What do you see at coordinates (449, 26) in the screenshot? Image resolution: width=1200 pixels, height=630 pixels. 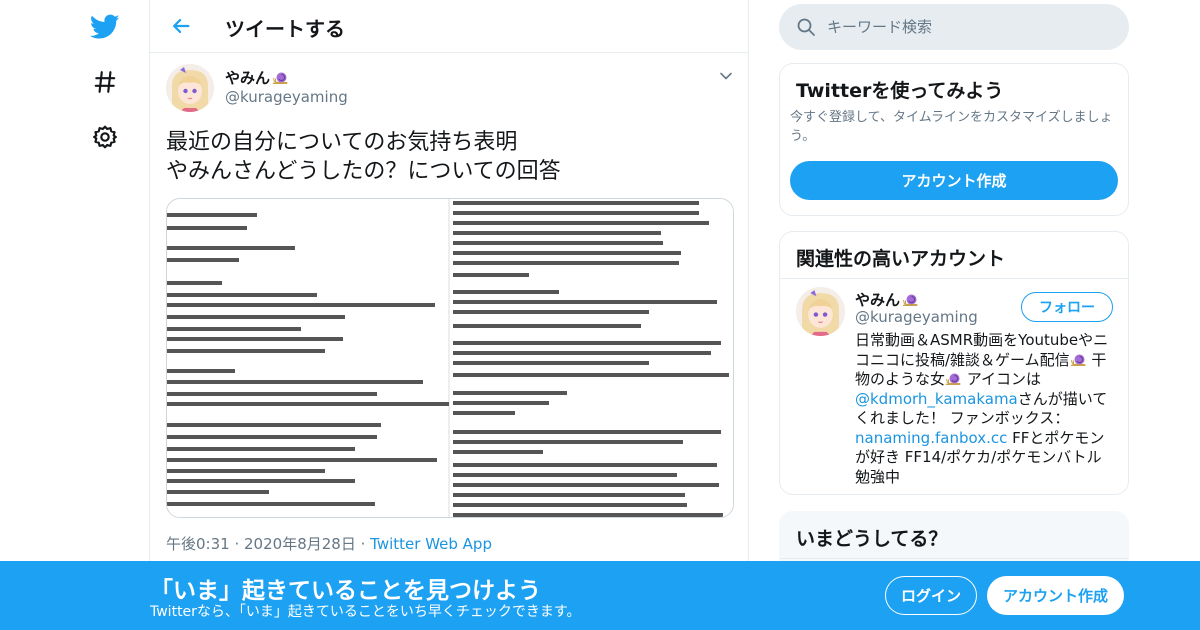 I see `page-header: ツイートする` at bounding box center [449, 26].